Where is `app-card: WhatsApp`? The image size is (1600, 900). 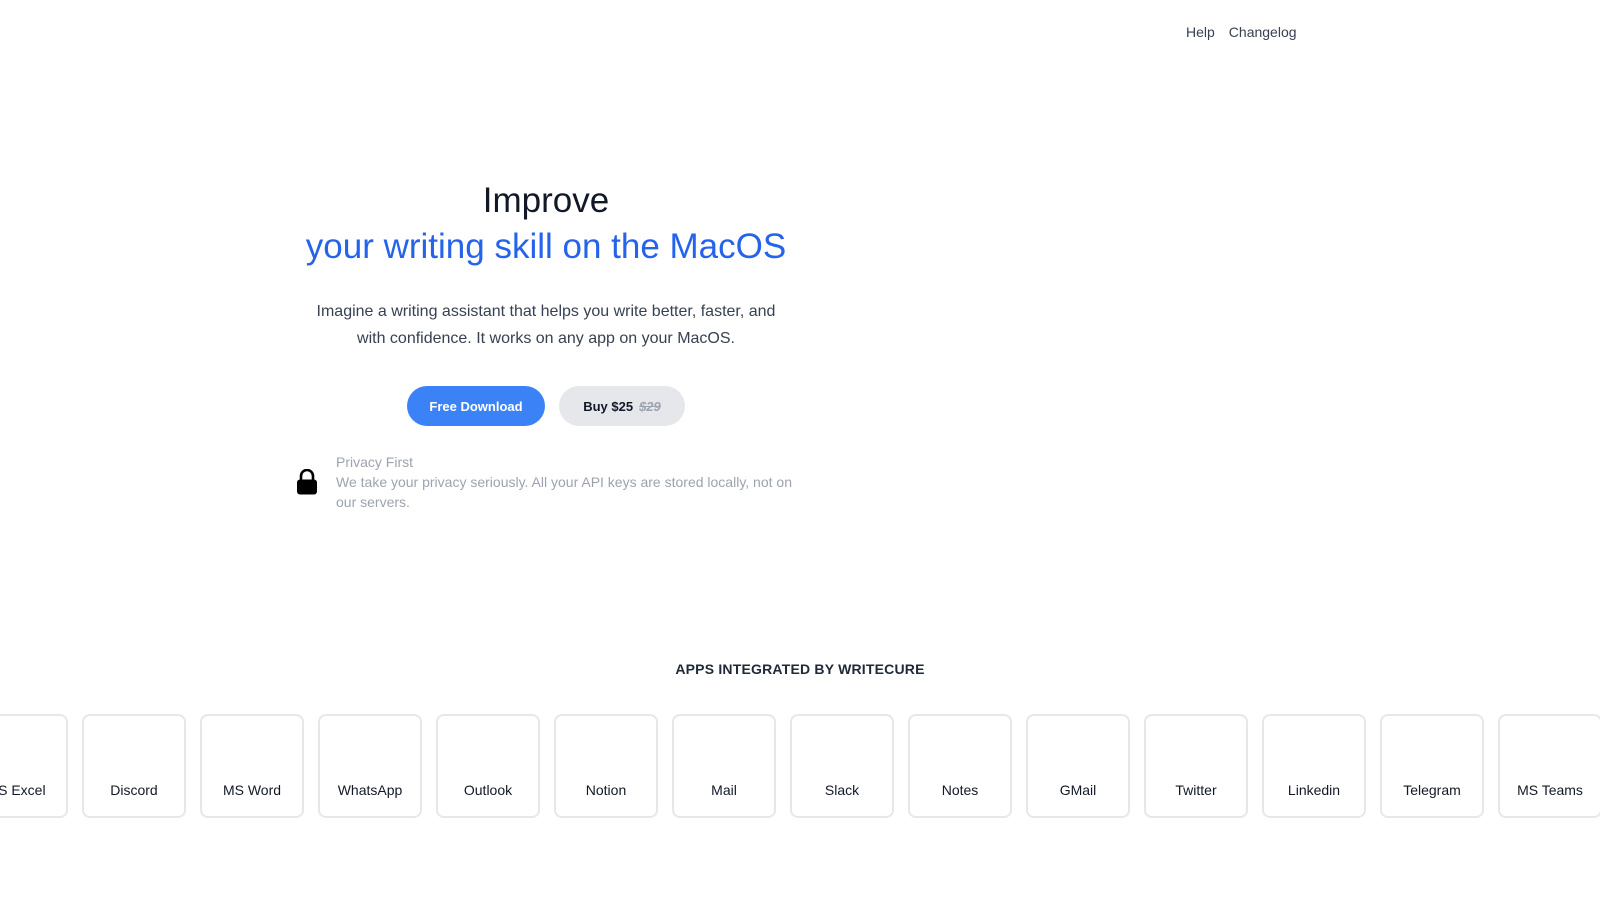
app-card: WhatsApp is located at coordinates (370, 766).